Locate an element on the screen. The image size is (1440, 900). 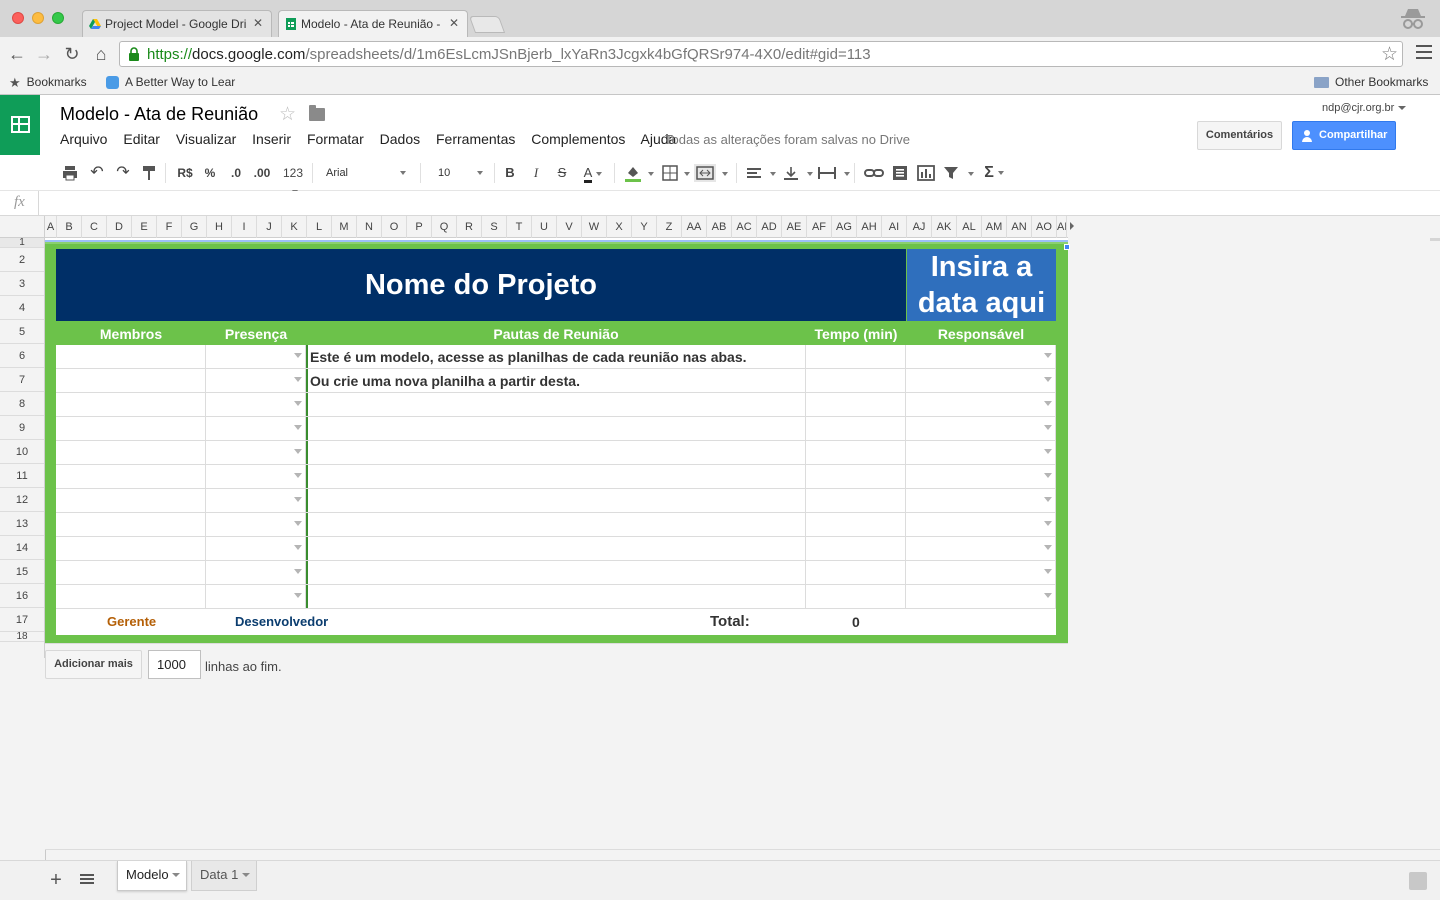
merge-dropdown is located at coordinates (722, 173).